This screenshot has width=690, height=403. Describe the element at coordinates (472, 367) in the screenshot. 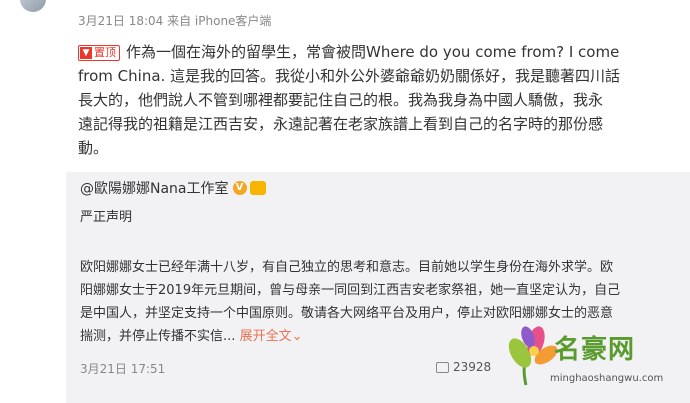

I see `share-count: 23928` at that location.